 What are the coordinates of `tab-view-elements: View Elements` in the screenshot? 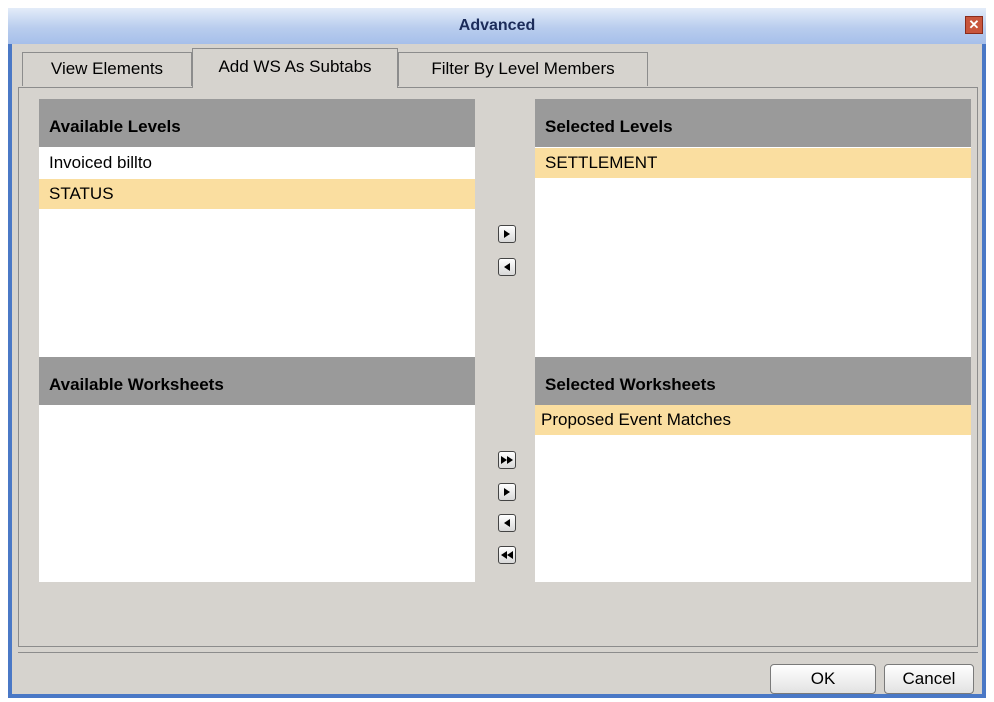 It's located at (107, 69).